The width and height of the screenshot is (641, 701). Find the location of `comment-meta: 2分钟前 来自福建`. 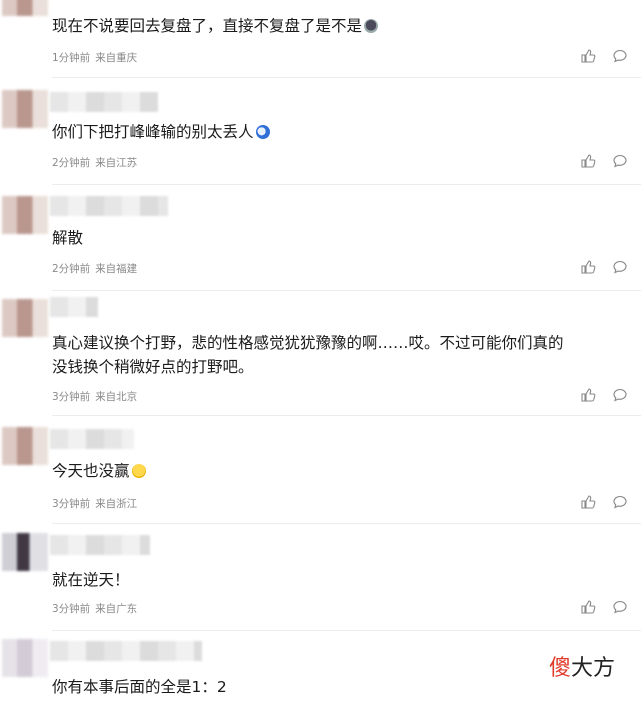

comment-meta: 2分钟前 来自福建 is located at coordinates (97, 268).